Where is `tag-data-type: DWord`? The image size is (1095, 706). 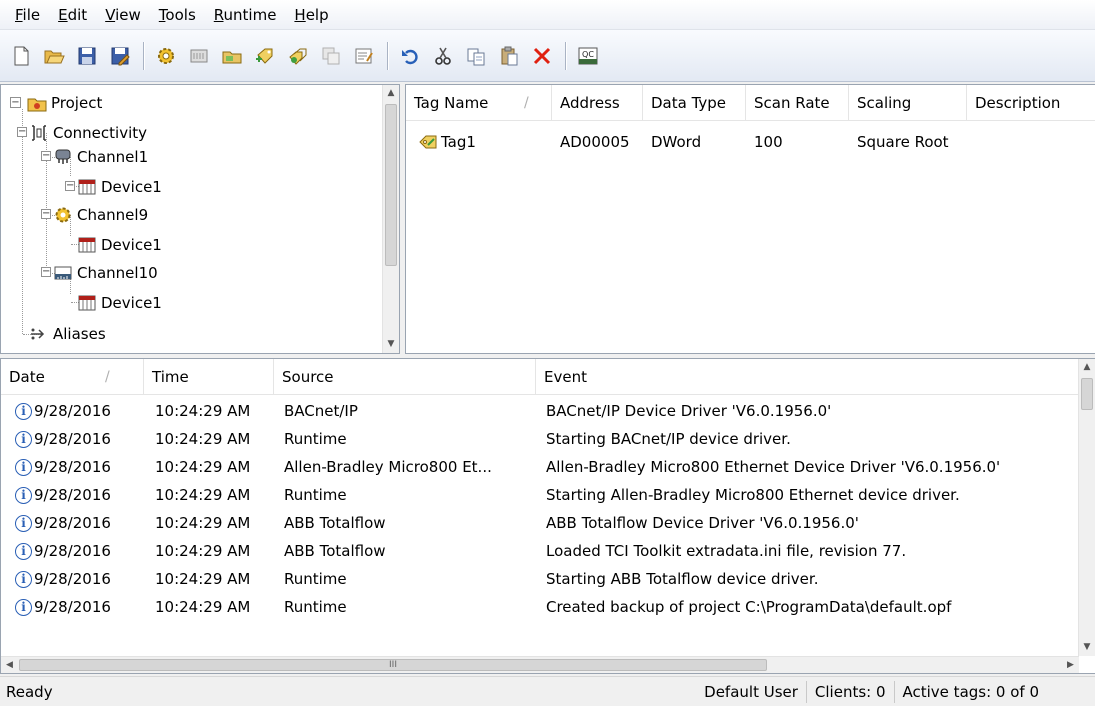
tag-data-type: DWord is located at coordinates (676, 142).